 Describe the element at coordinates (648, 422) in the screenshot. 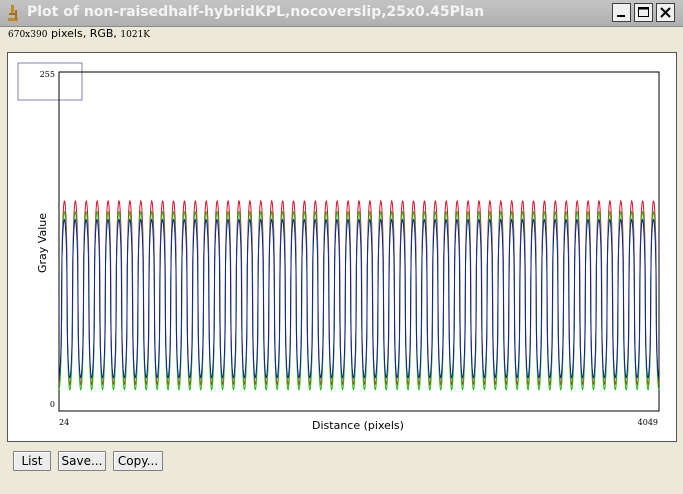

I see `x-tick-max: 4049` at that location.